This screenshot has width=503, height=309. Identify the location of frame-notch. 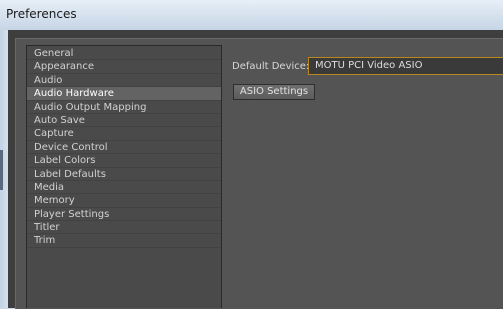
(1, 170).